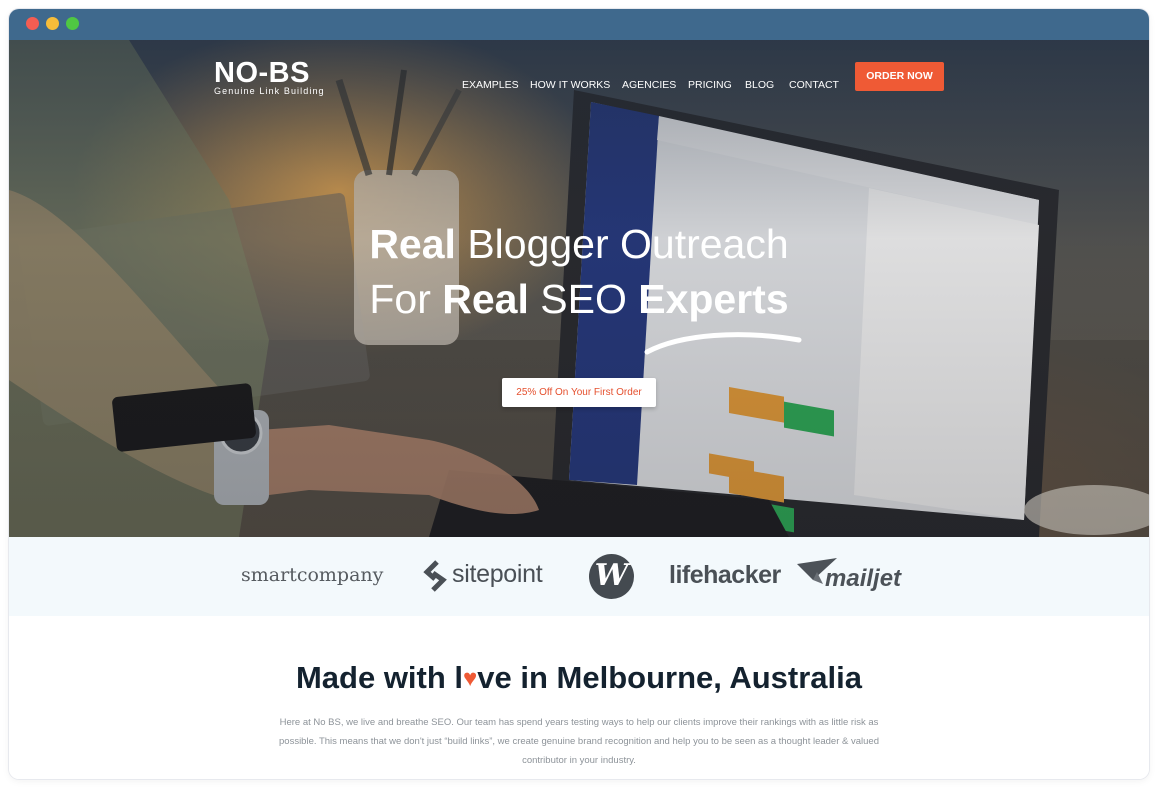 Image resolution: width=1158 pixels, height=788 pixels. What do you see at coordinates (312, 575) in the screenshot?
I see `smartcompany-logo: smartcompany` at bounding box center [312, 575].